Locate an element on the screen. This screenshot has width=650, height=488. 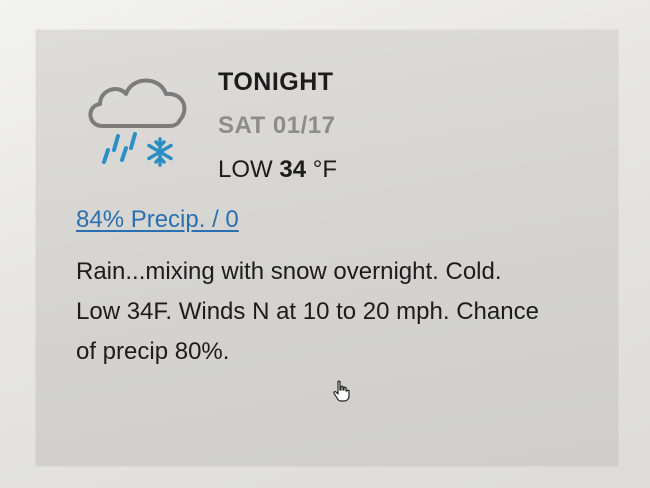
hand-cursor-icon is located at coordinates (341, 391).